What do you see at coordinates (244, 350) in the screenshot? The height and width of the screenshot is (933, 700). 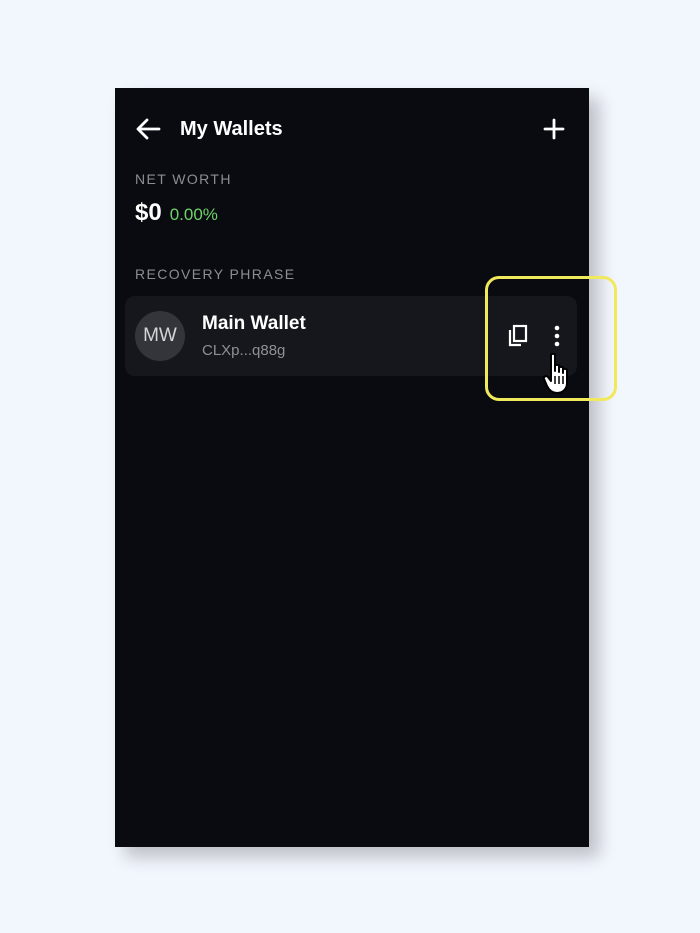 I see `wallet-address: CLXp...q88g` at bounding box center [244, 350].